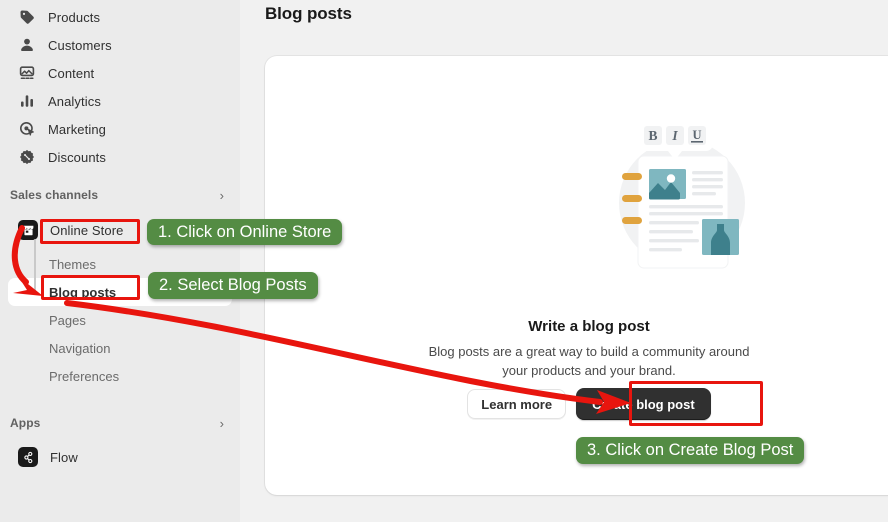 Image resolution: width=888 pixels, height=522 pixels. Describe the element at coordinates (517, 404) in the screenshot. I see `learn-more-button: Learn more` at that location.